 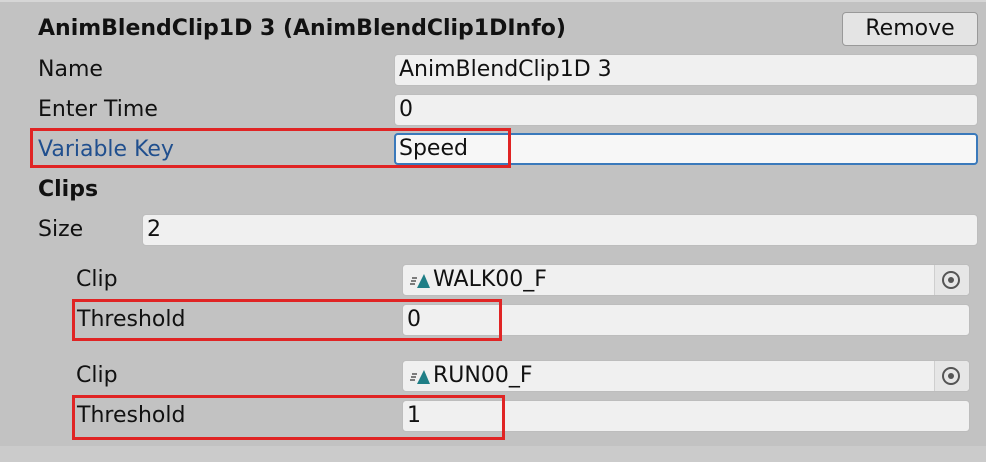 I want to click on clip-name: RUN00_F, so click(x=483, y=375).